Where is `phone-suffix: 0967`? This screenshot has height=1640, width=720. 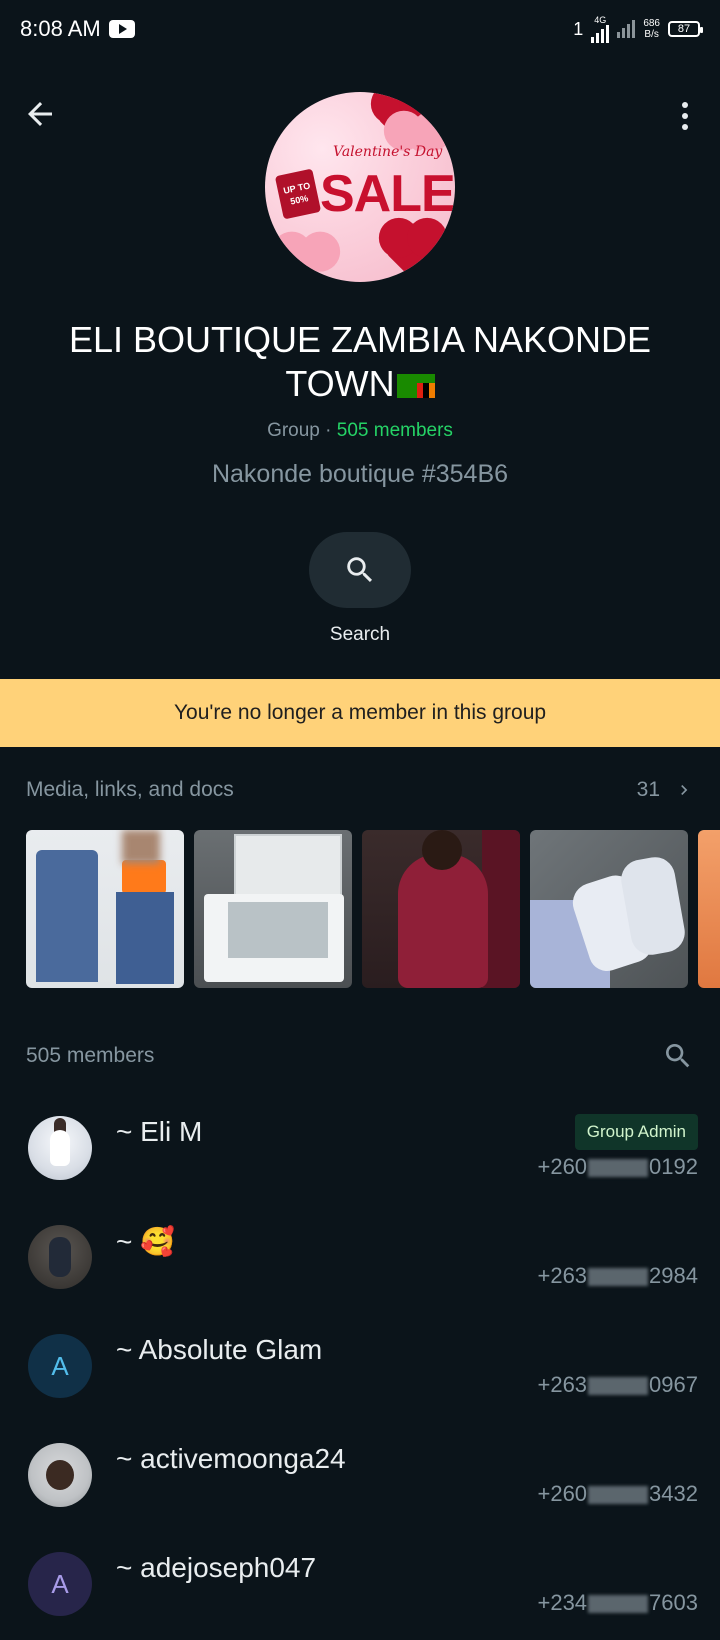 phone-suffix: 0967 is located at coordinates (673, 1384).